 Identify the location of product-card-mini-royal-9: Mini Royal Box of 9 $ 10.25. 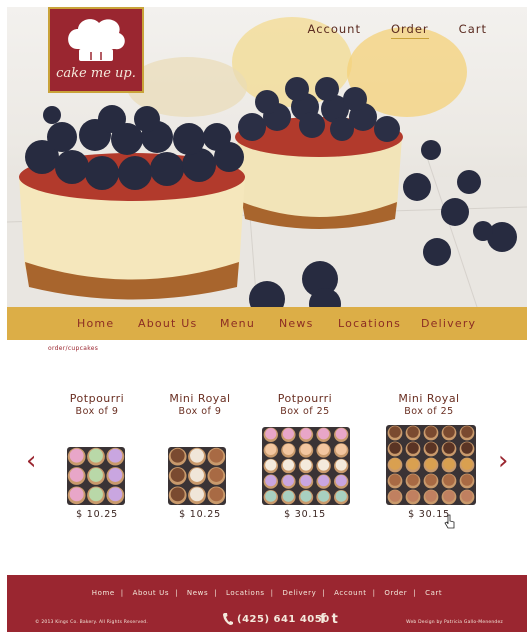
(200, 456).